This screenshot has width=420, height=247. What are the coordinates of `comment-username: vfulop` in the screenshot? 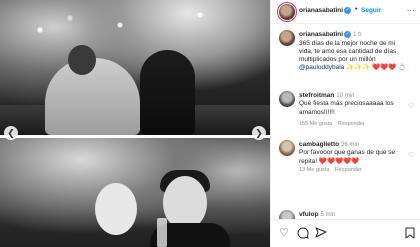 It's located at (309, 214).